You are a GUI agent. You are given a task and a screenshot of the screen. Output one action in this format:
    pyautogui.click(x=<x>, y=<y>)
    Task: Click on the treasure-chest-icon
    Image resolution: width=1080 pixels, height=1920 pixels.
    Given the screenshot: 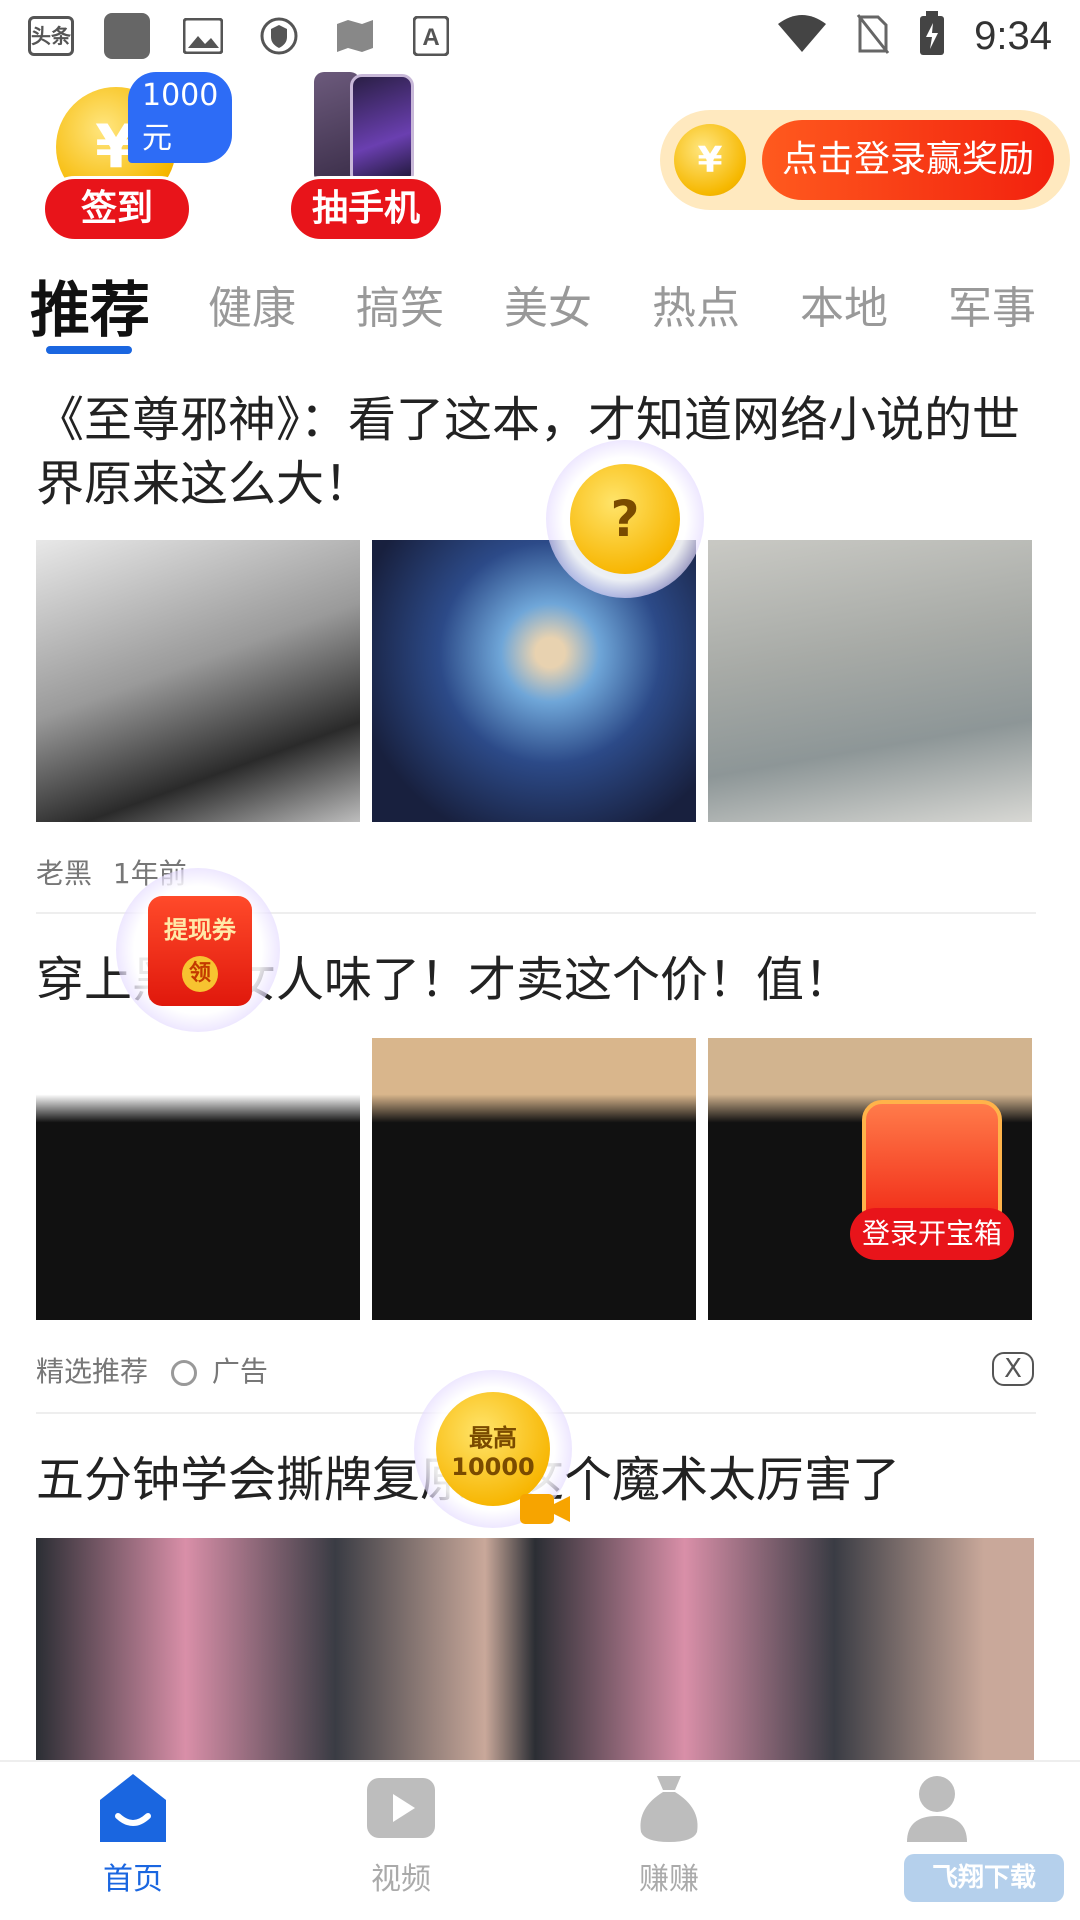 What is the action you would take?
    pyautogui.click(x=932, y=1159)
    